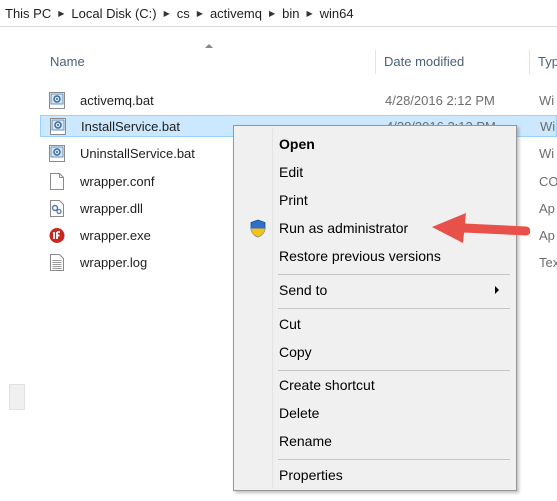  What do you see at coordinates (130, 126) in the screenshot?
I see `file-name: InstallService.bat` at bounding box center [130, 126].